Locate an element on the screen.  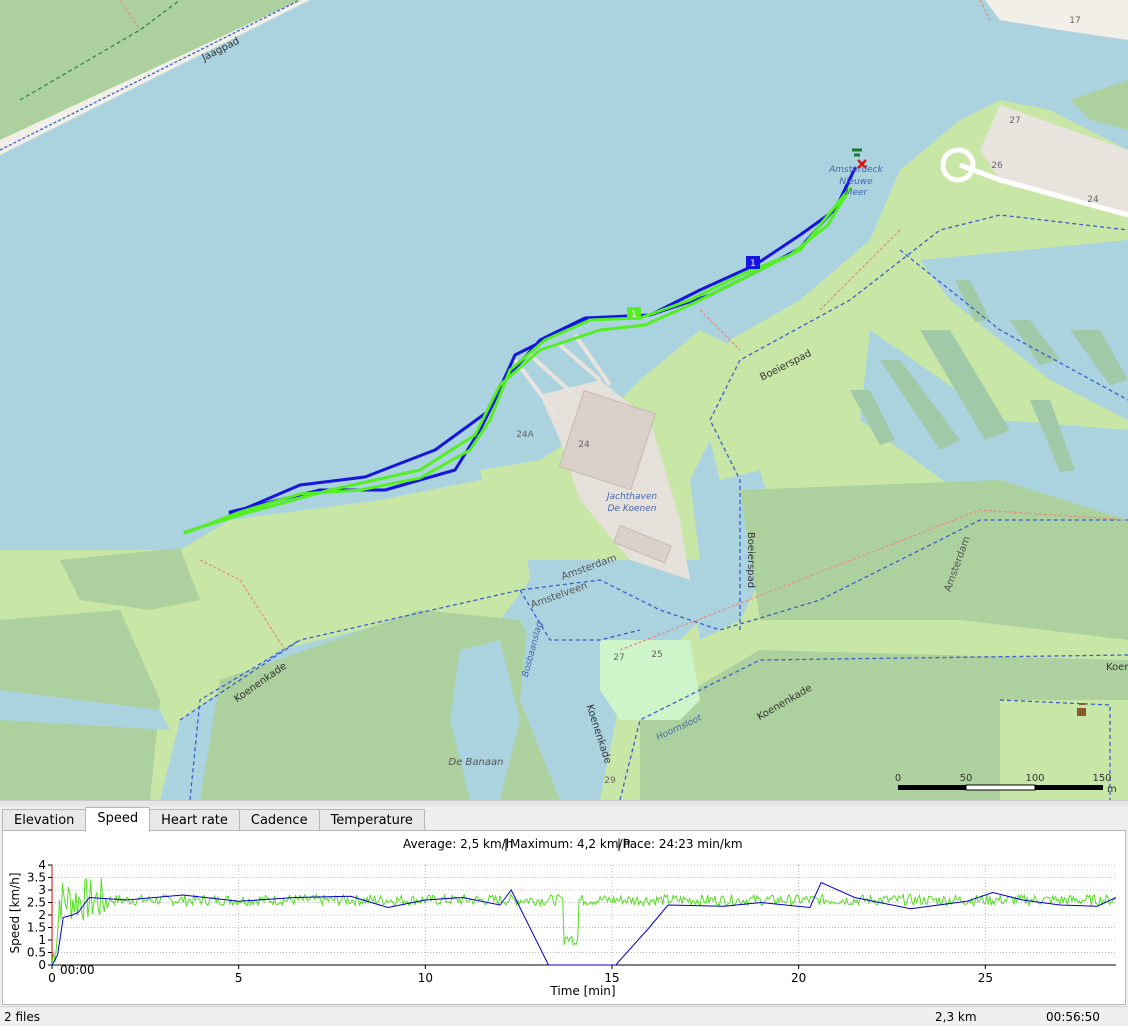
y-tick-label: 4 is located at coordinates (42, 865).